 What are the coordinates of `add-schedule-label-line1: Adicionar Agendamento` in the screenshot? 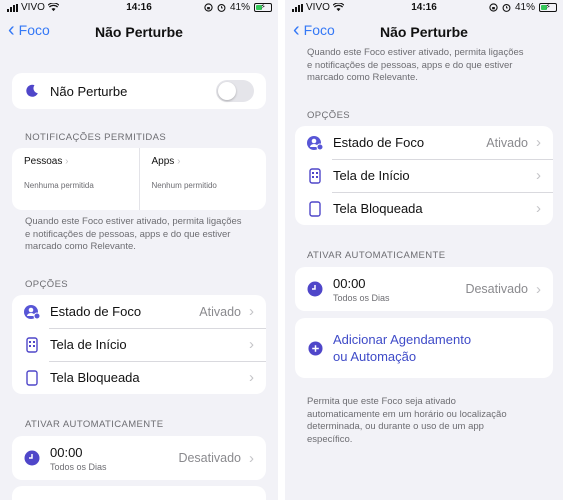 It's located at (402, 339).